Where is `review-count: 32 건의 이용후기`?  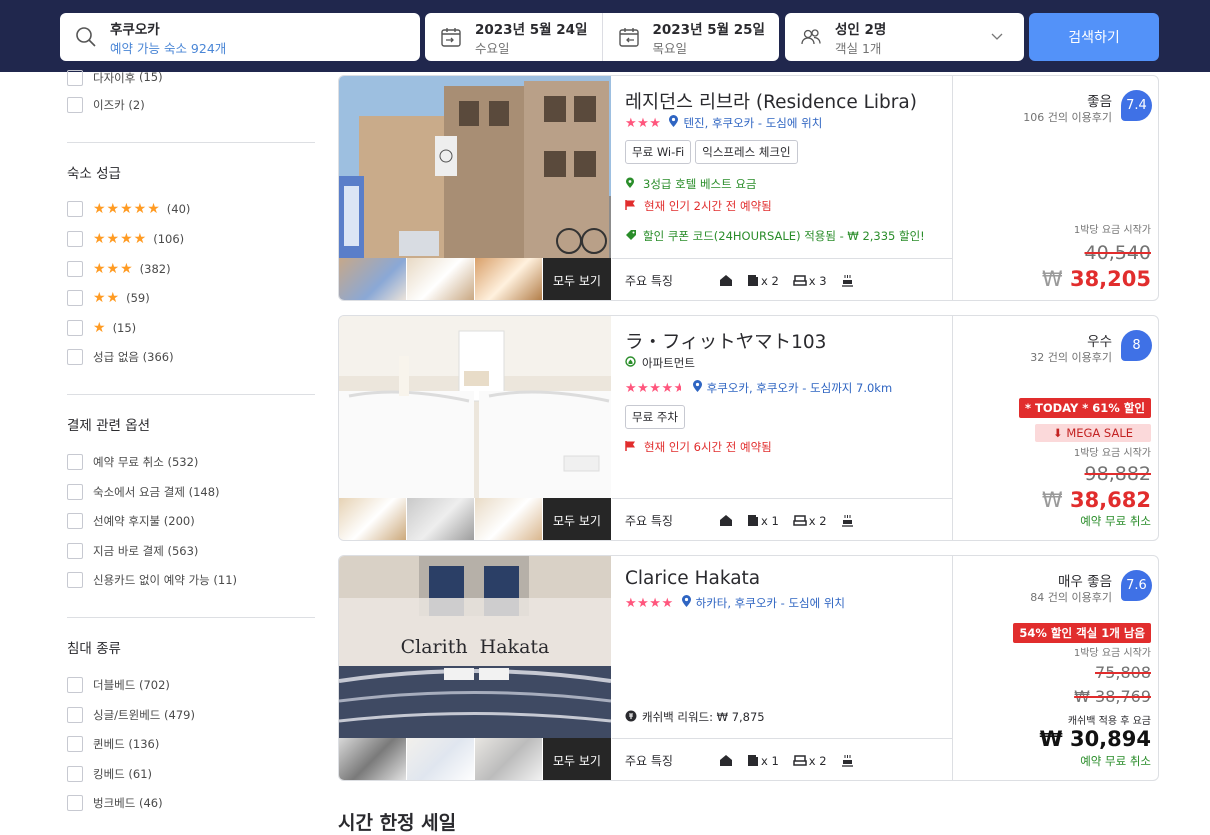
review-count: 32 건의 이용후기 is located at coordinates (1071, 357).